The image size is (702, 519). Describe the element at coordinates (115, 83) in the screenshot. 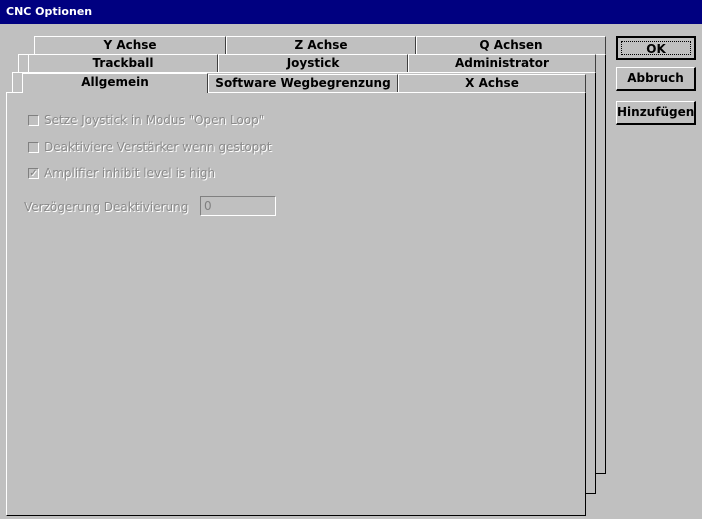

I see `tab-allgemein: Allgemein` at that location.